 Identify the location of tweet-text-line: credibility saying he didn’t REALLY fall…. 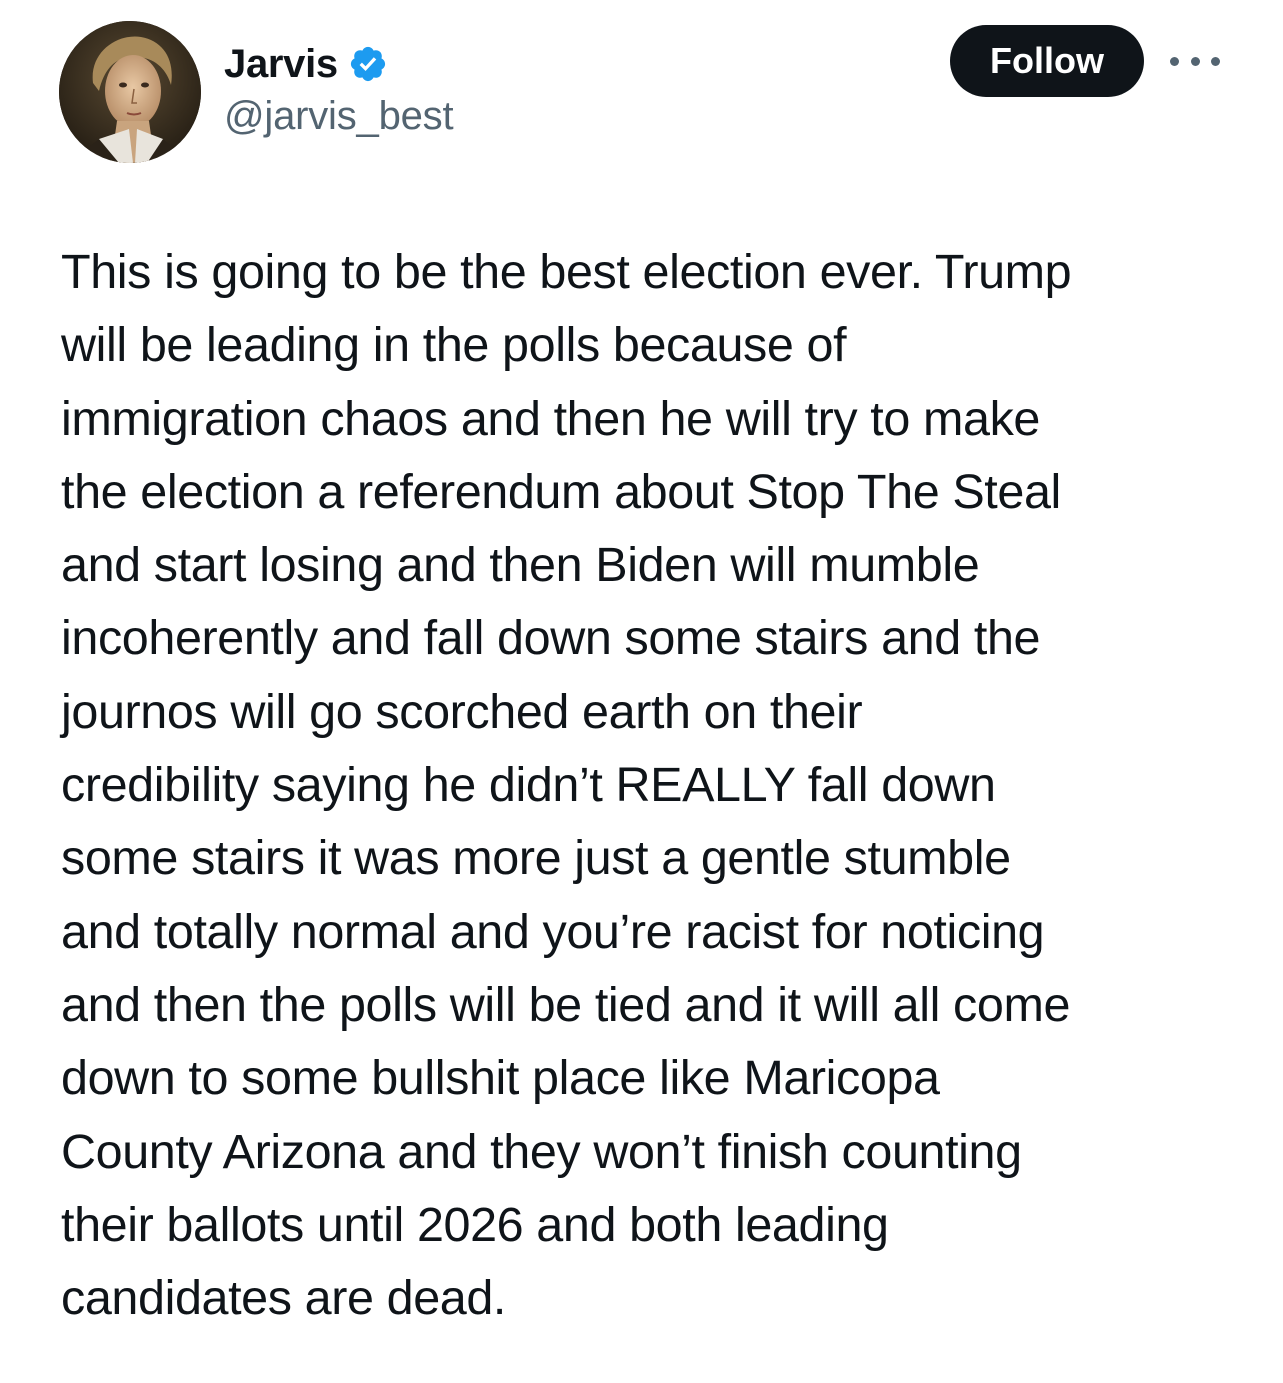
(528, 785).